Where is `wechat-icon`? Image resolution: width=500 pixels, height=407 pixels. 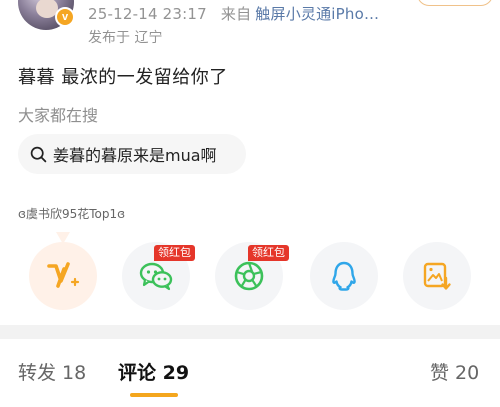
wechat-icon is located at coordinates (156, 276).